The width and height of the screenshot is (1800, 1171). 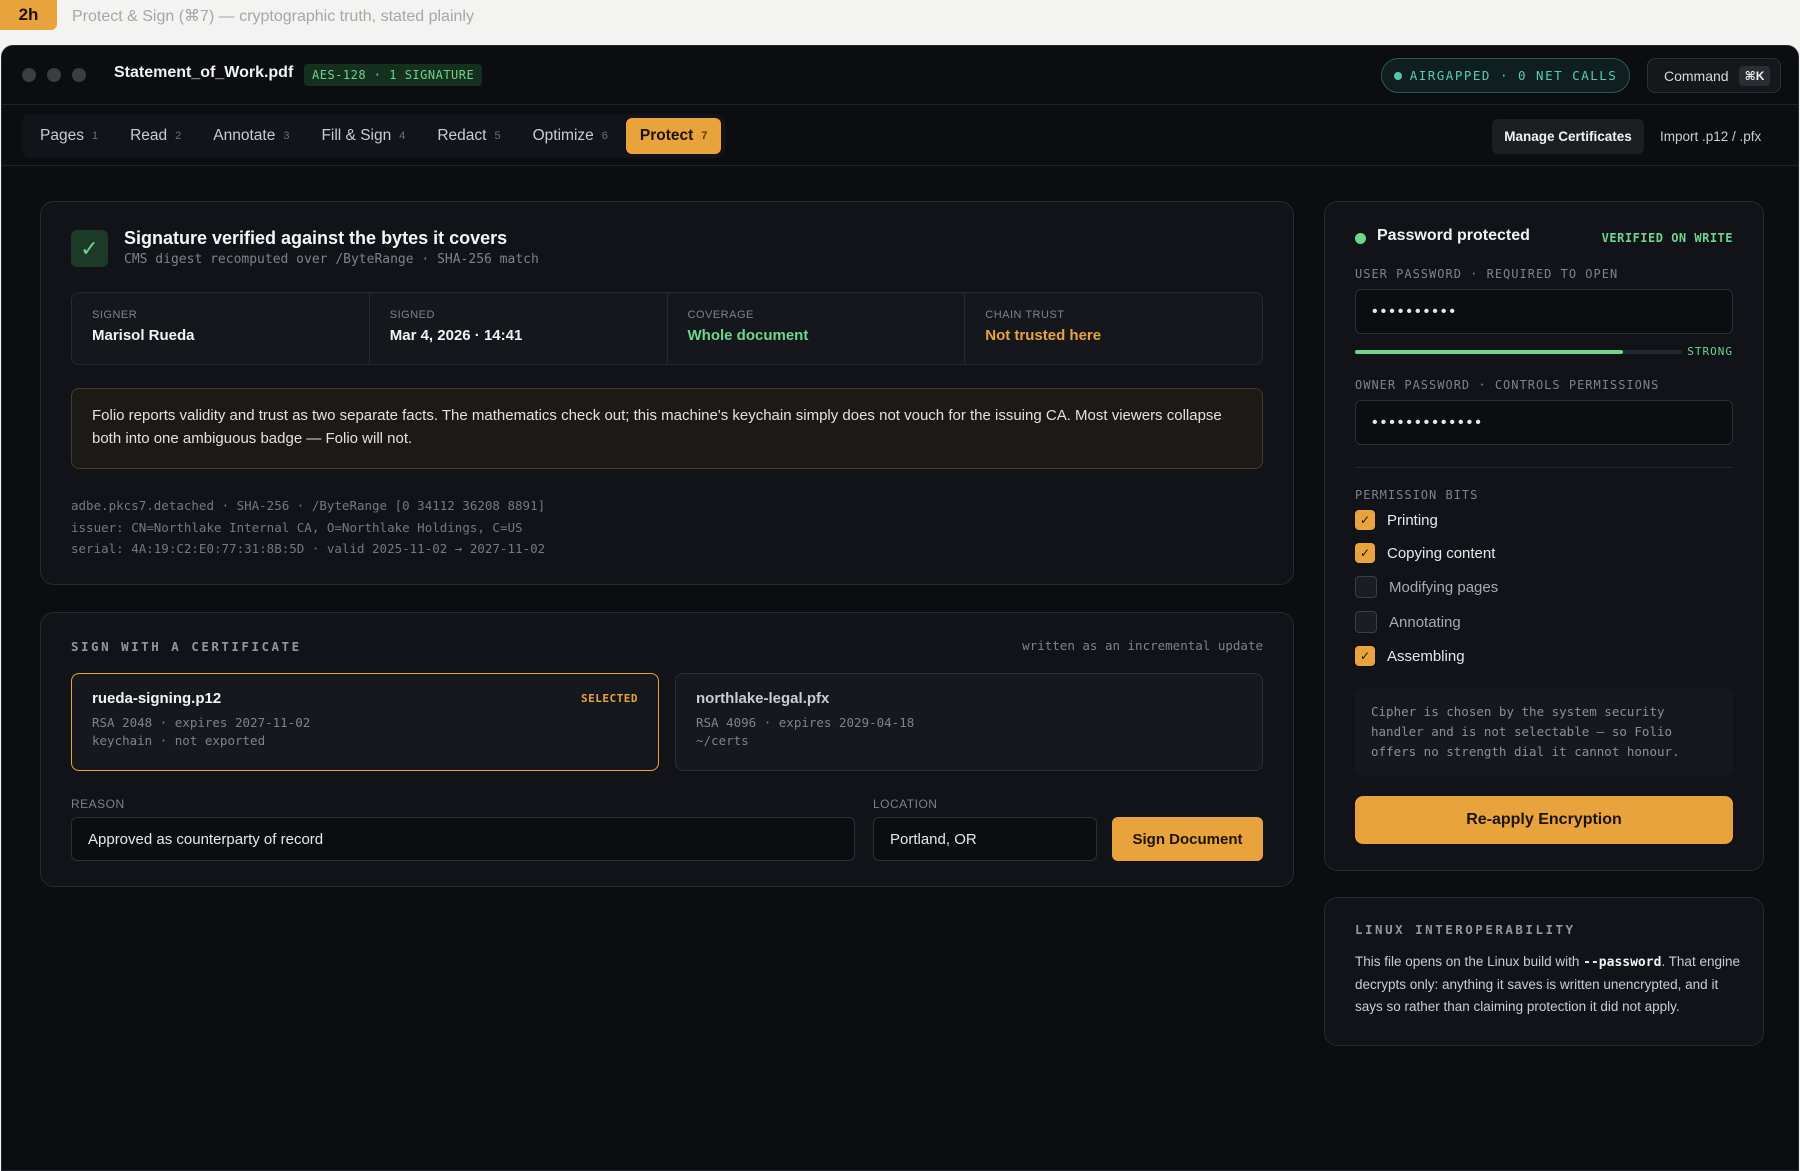 What do you see at coordinates (412, 315) in the screenshot?
I see `fact-label: SIGNED` at bounding box center [412, 315].